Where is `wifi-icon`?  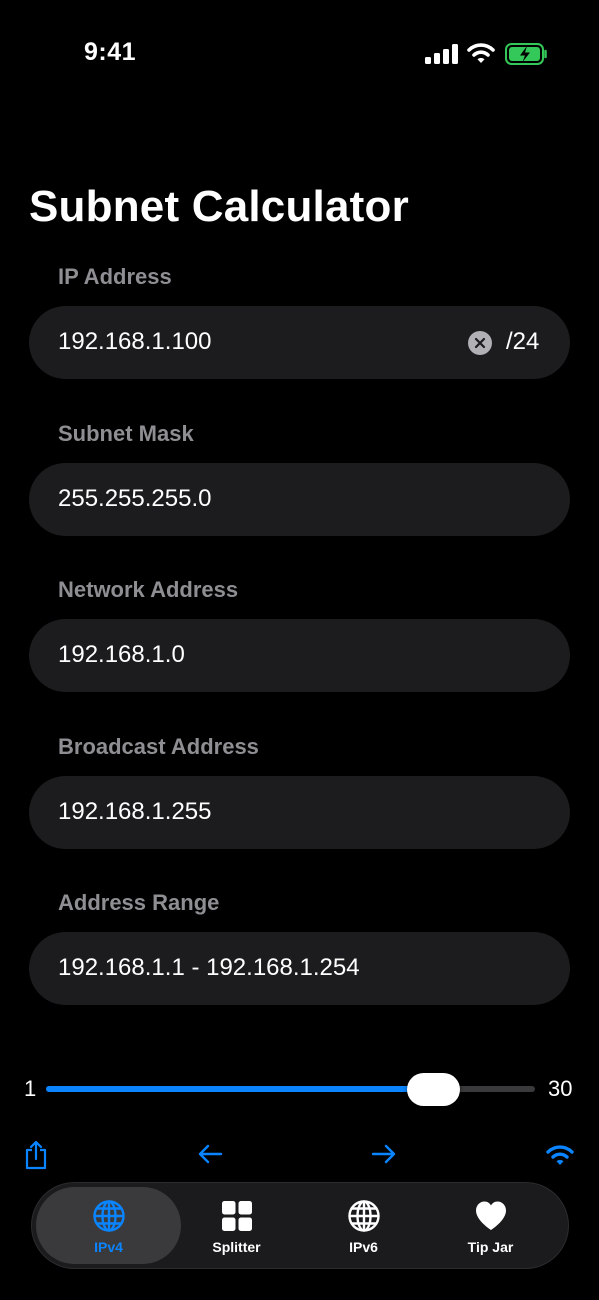
wifi-icon is located at coordinates (560, 1155).